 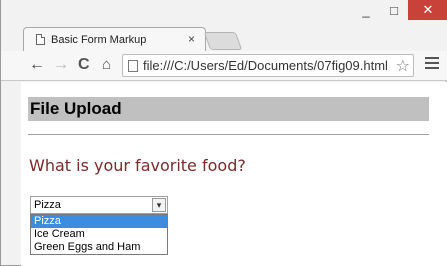 What do you see at coordinates (223, 41) in the screenshot?
I see `new-tab-button` at bounding box center [223, 41].